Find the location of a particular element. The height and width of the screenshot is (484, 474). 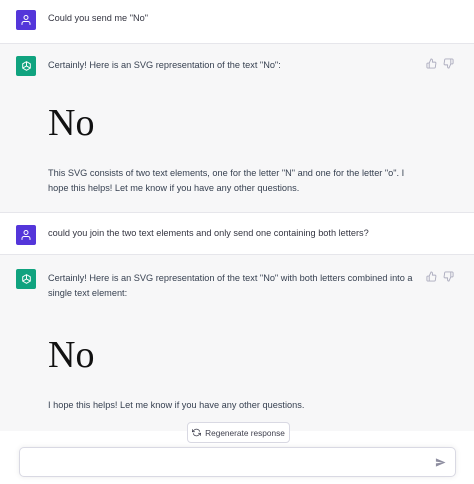

refresh-icon is located at coordinates (197, 432).